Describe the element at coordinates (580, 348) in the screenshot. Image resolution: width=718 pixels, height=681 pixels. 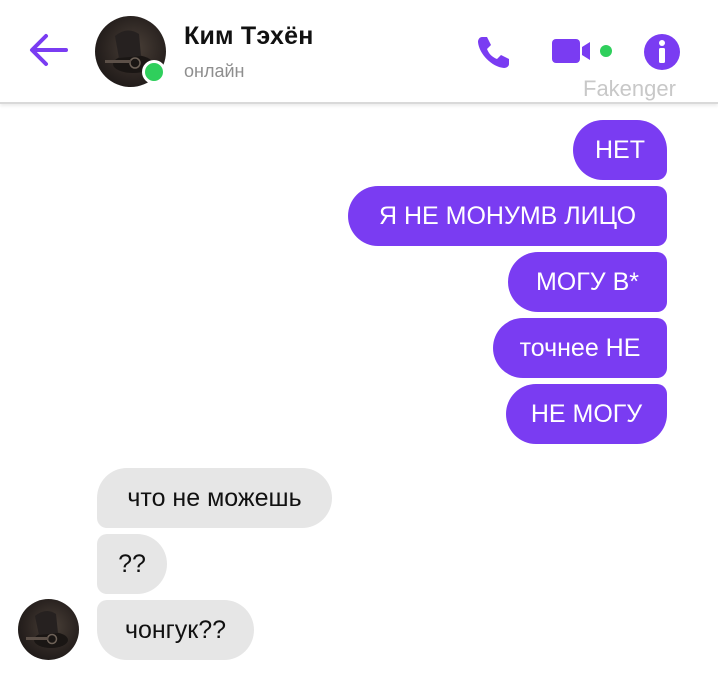
I see `outgoing-message: точнее НЕ` at that location.